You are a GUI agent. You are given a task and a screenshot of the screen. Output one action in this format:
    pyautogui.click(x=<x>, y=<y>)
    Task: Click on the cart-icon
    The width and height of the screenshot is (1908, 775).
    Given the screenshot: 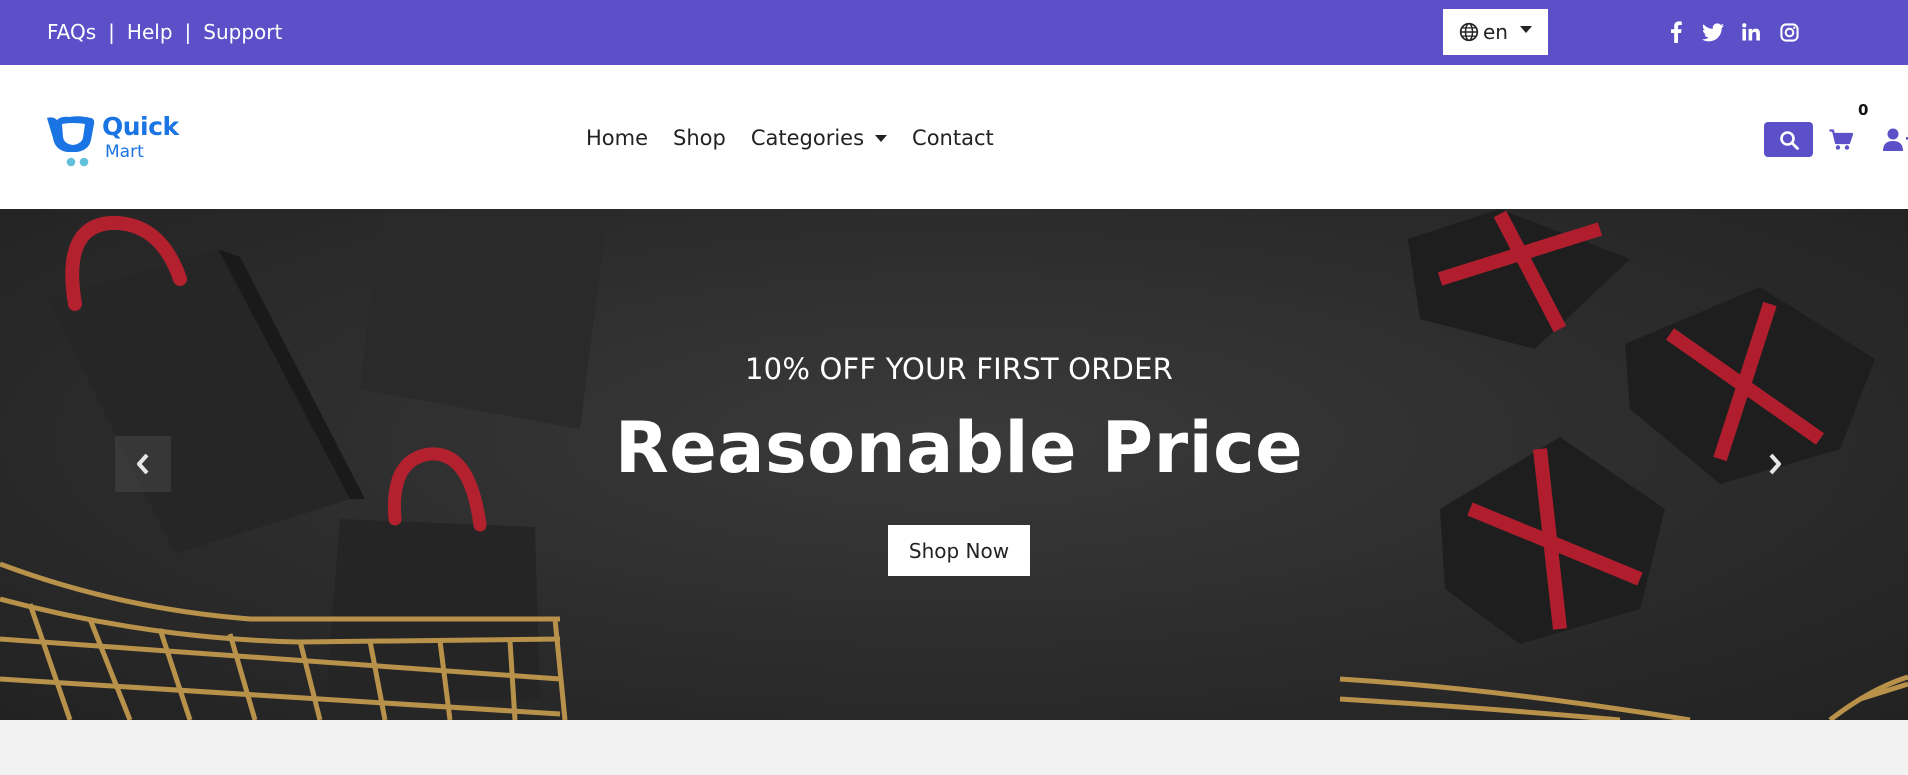 What is the action you would take?
    pyautogui.click(x=1841, y=139)
    